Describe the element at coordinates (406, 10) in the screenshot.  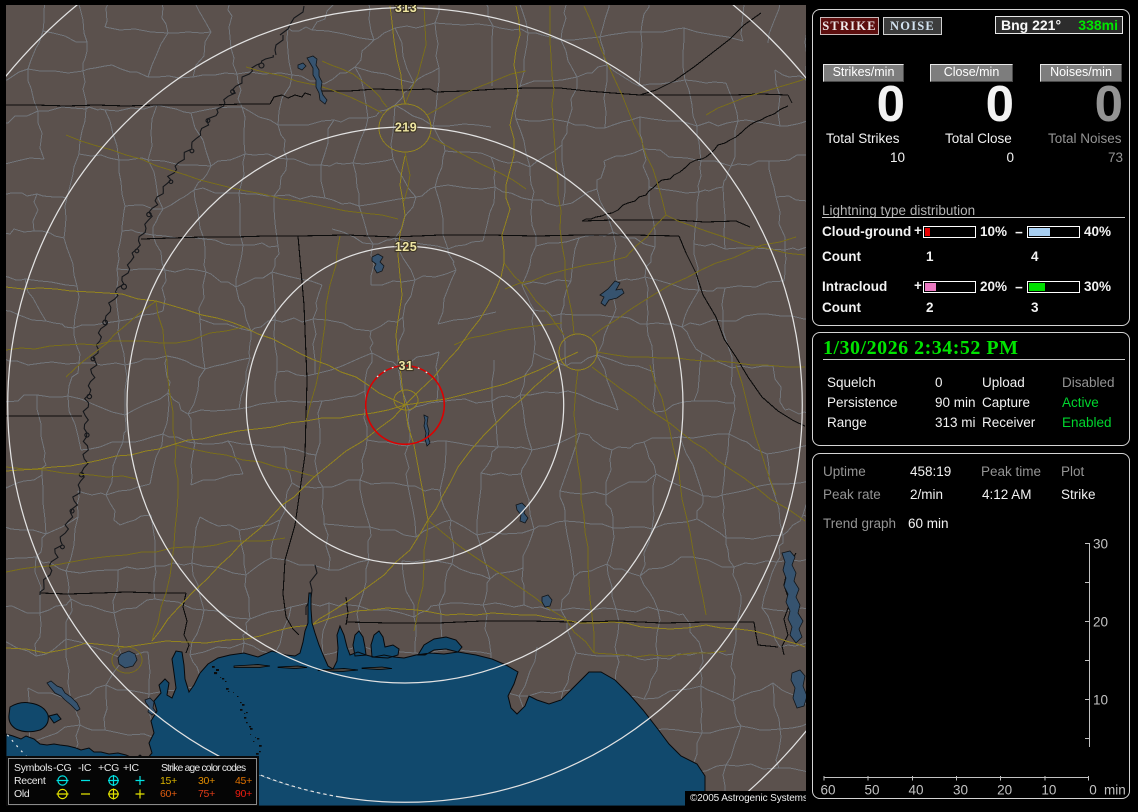
I see `svg-text: 313` at that location.